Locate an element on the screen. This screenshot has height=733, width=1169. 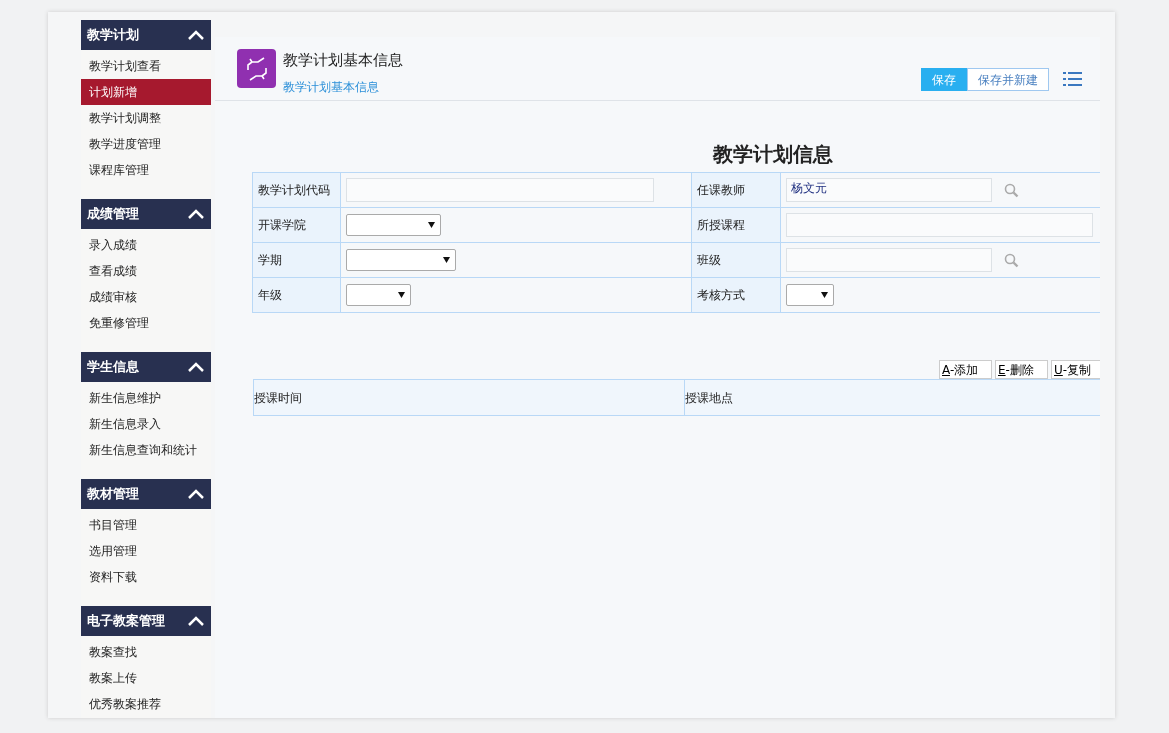
sidebar-item: 选用管理 is located at coordinates (146, 551).